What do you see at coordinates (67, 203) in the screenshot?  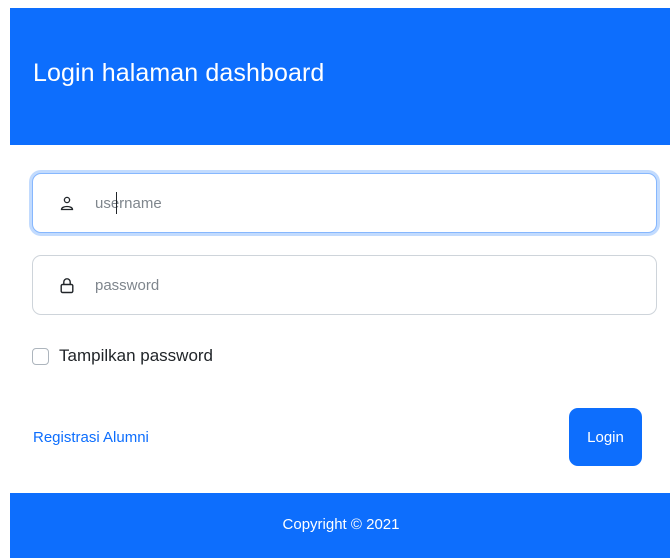 I see `user-icon` at bounding box center [67, 203].